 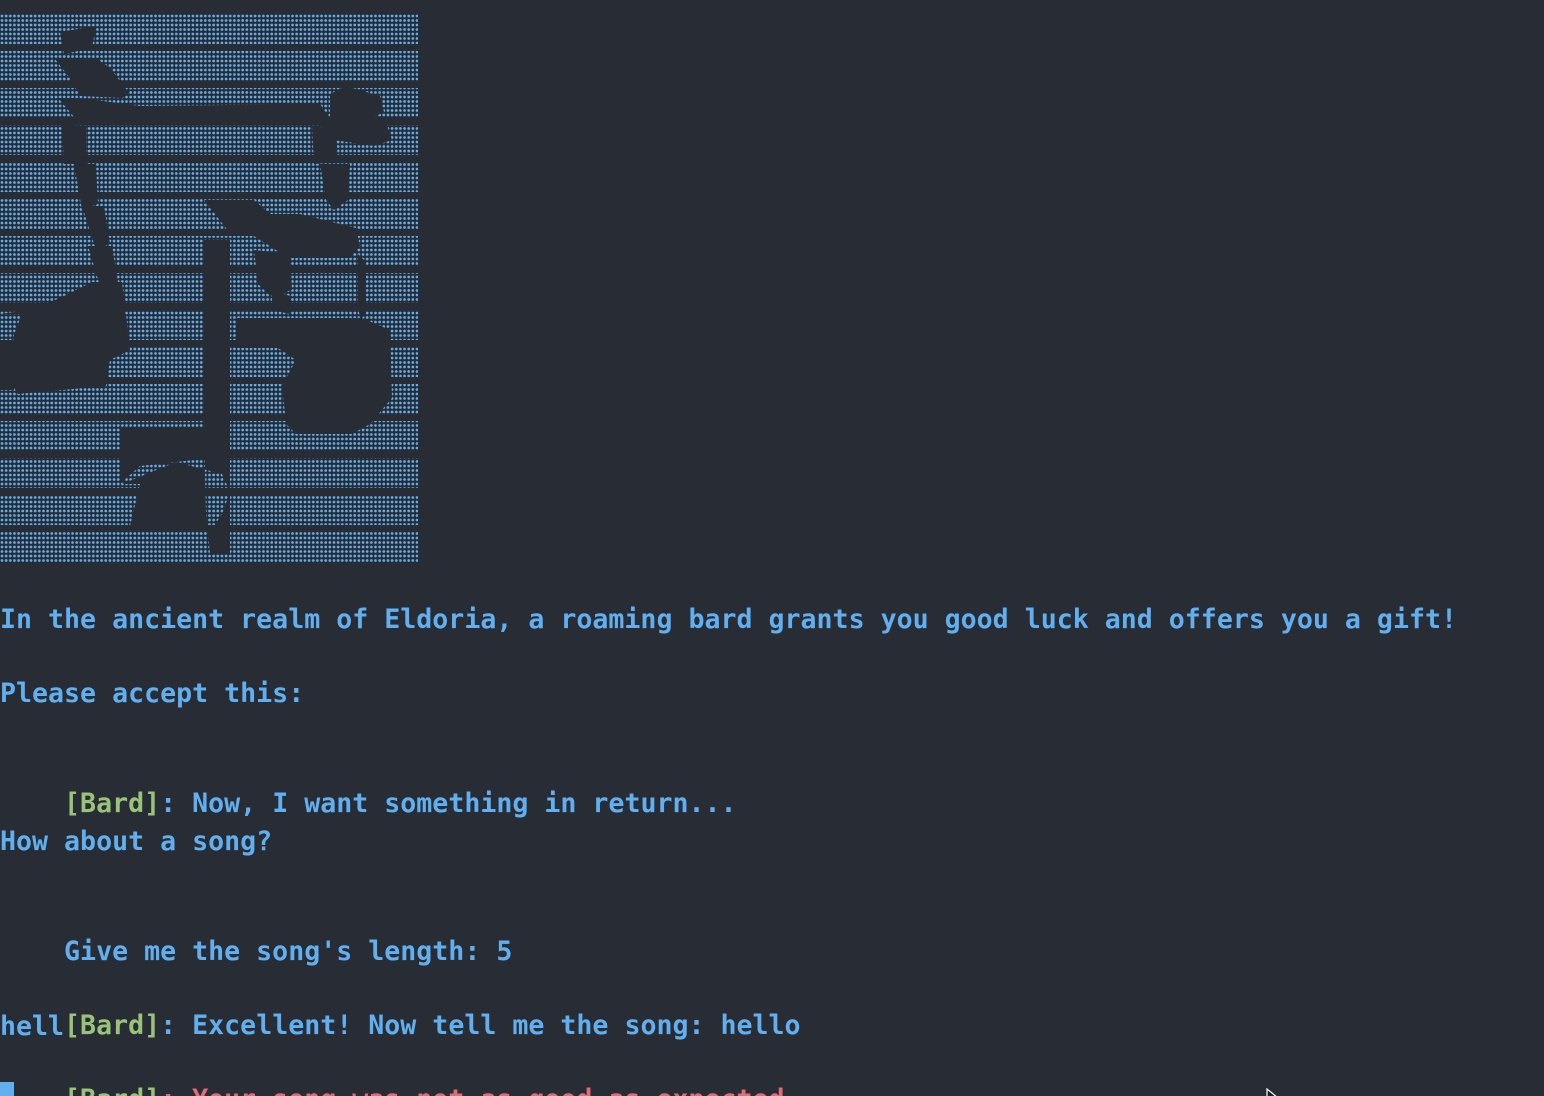 I want to click on song-question-line: How about a song?, so click(x=136, y=841).